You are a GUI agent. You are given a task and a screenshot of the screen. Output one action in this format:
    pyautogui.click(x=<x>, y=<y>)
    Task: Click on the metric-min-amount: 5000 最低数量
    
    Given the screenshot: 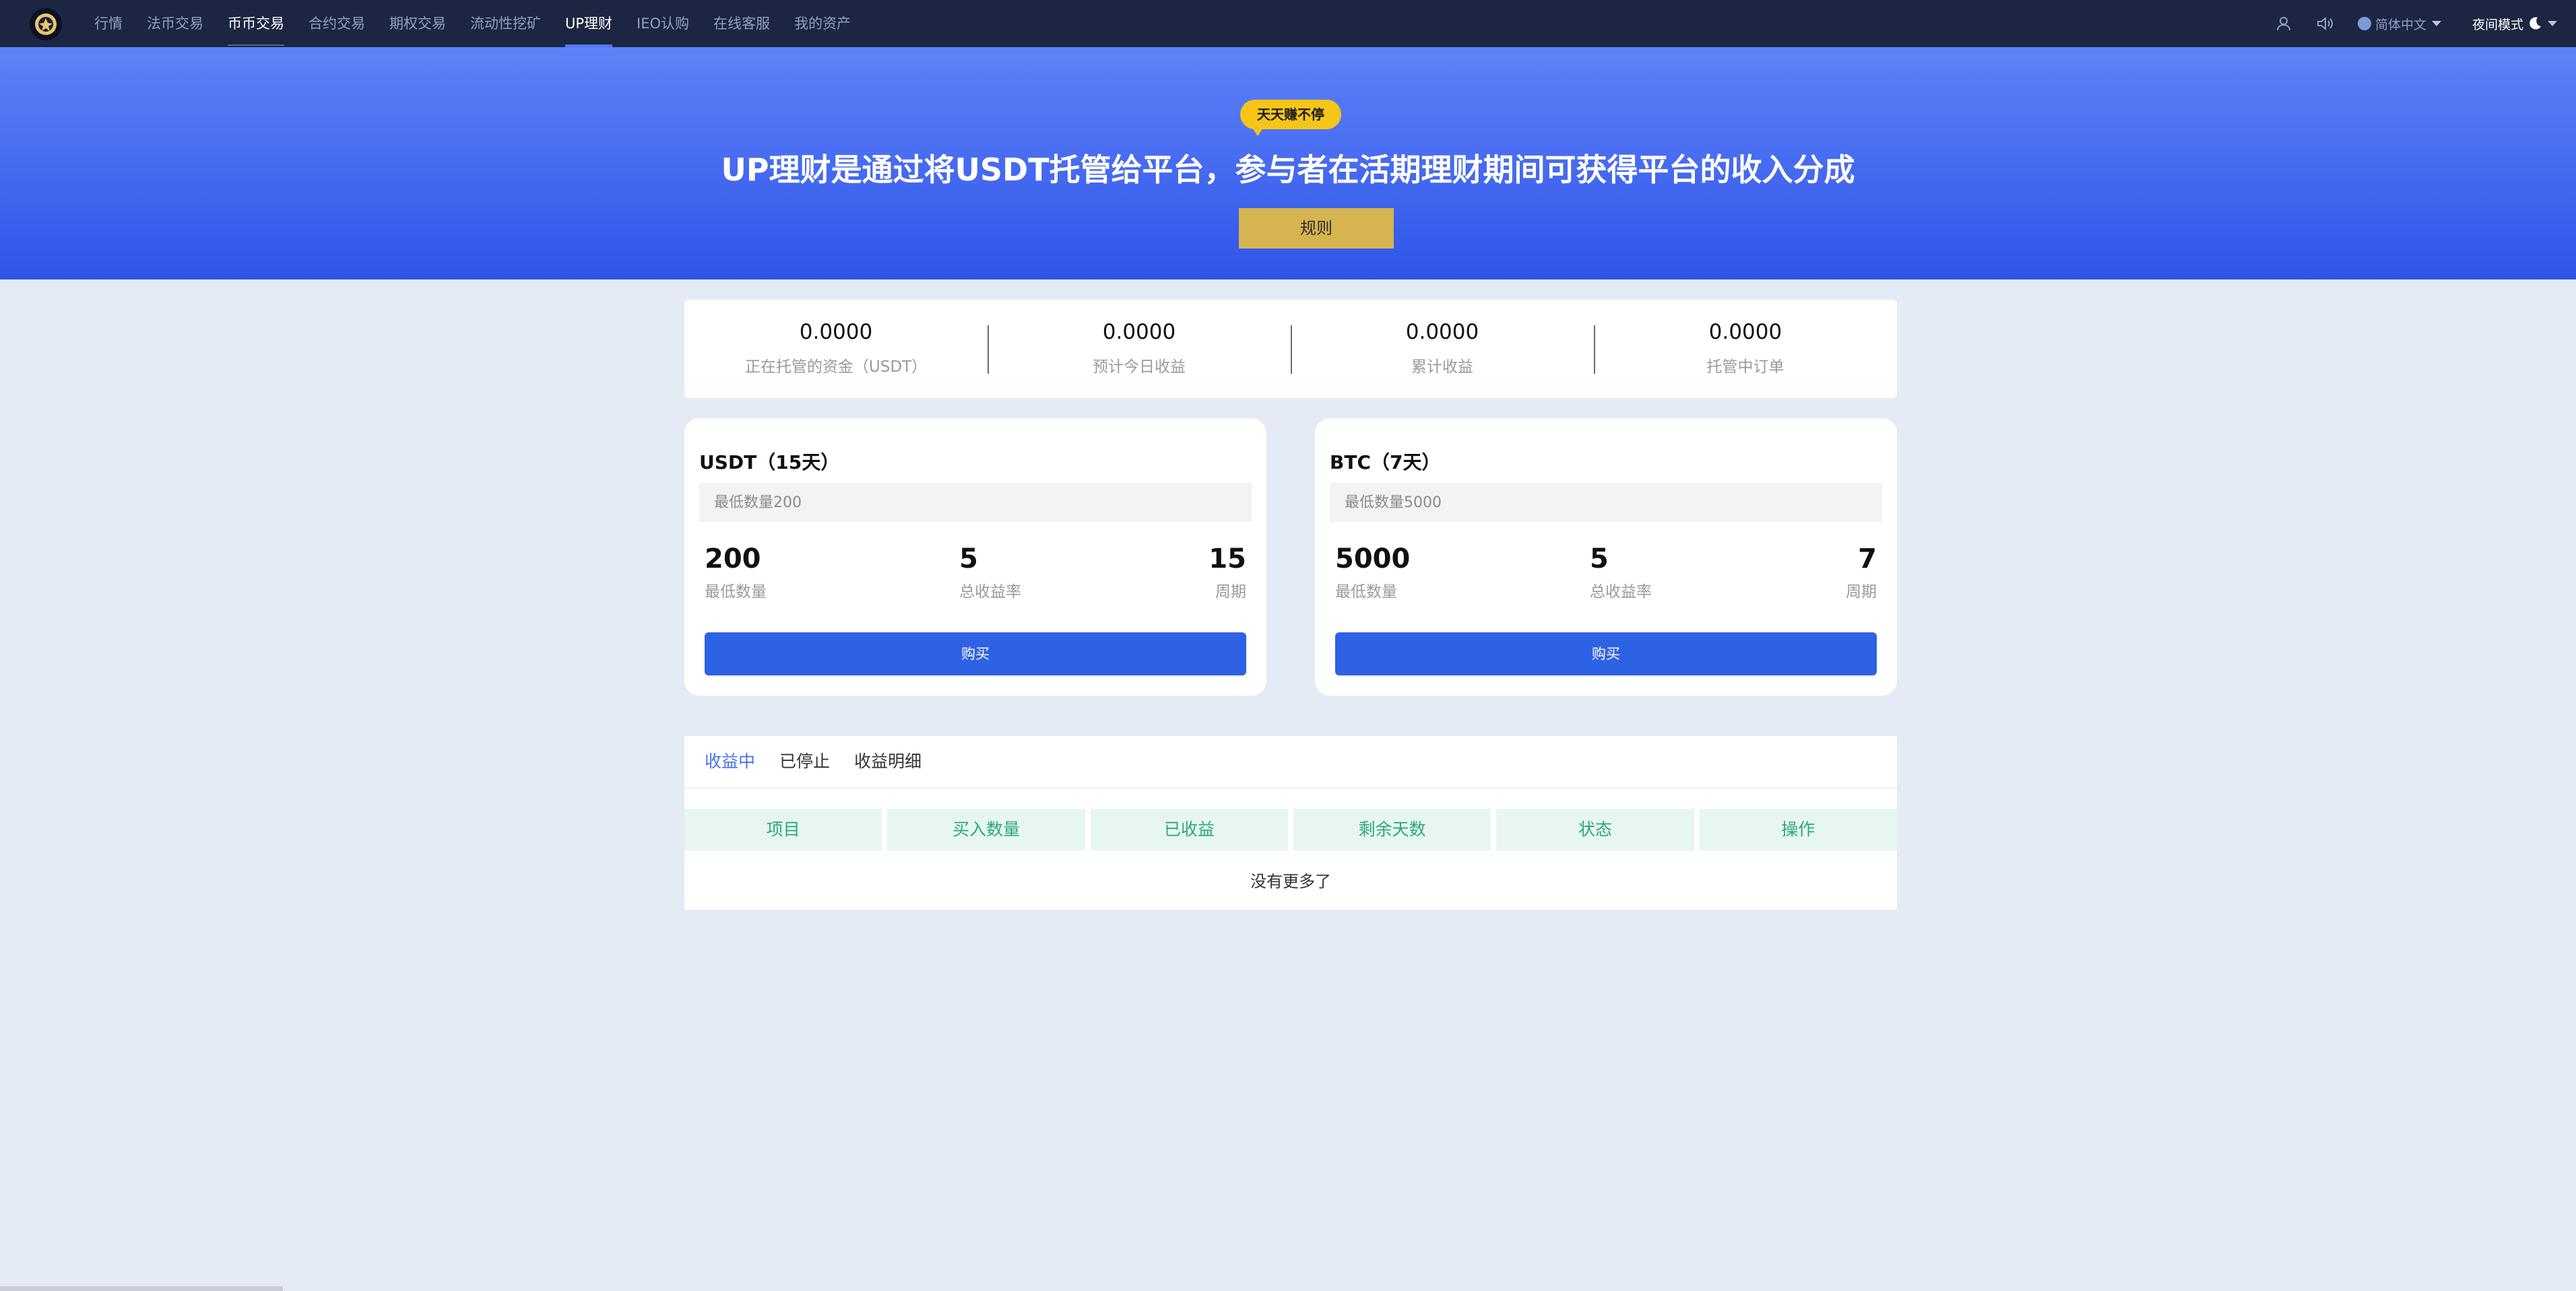 What is the action you would take?
    pyautogui.click(x=1372, y=572)
    